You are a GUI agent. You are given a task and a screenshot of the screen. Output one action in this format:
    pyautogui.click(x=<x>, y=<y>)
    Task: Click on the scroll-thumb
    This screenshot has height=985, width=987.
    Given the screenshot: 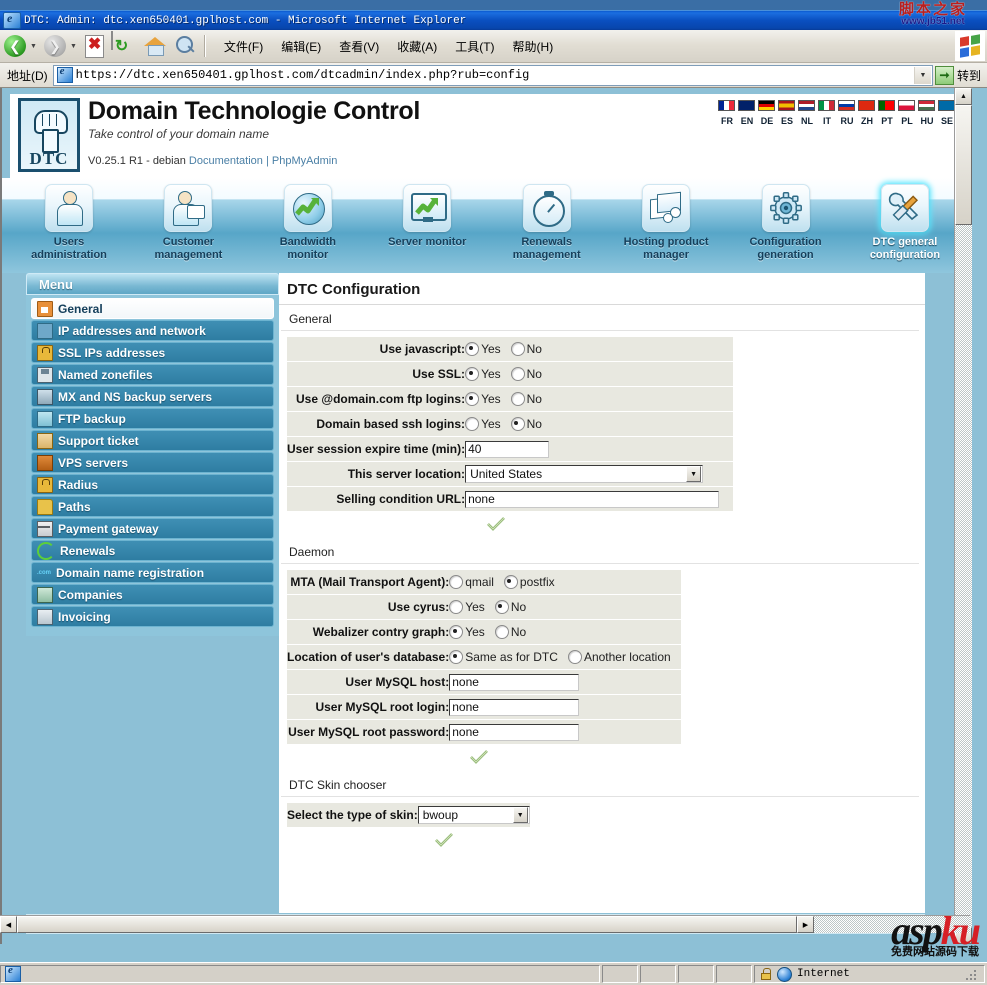 What is the action you would take?
    pyautogui.click(x=963, y=165)
    